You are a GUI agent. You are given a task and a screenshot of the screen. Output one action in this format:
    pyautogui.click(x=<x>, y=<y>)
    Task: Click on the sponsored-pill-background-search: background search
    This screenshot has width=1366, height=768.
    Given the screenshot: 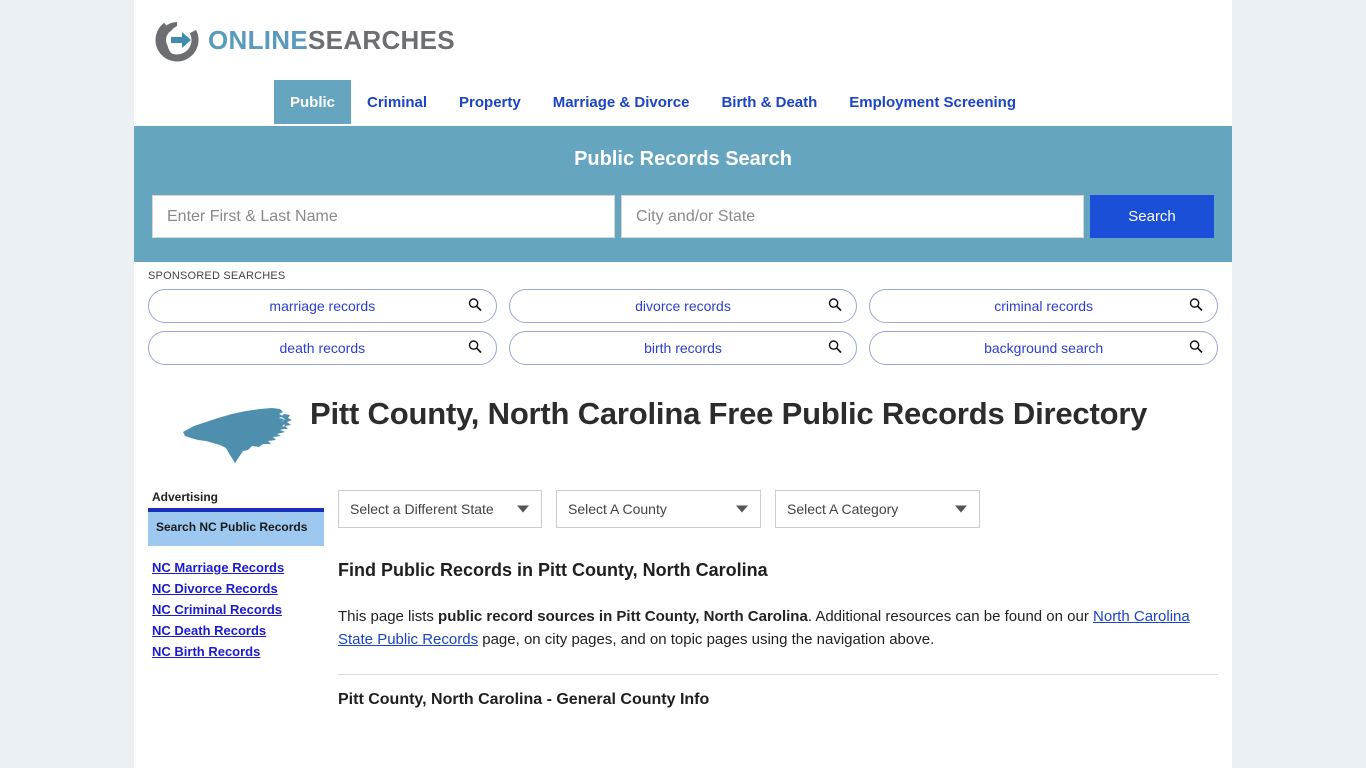 What is the action you would take?
    pyautogui.click(x=1043, y=348)
    